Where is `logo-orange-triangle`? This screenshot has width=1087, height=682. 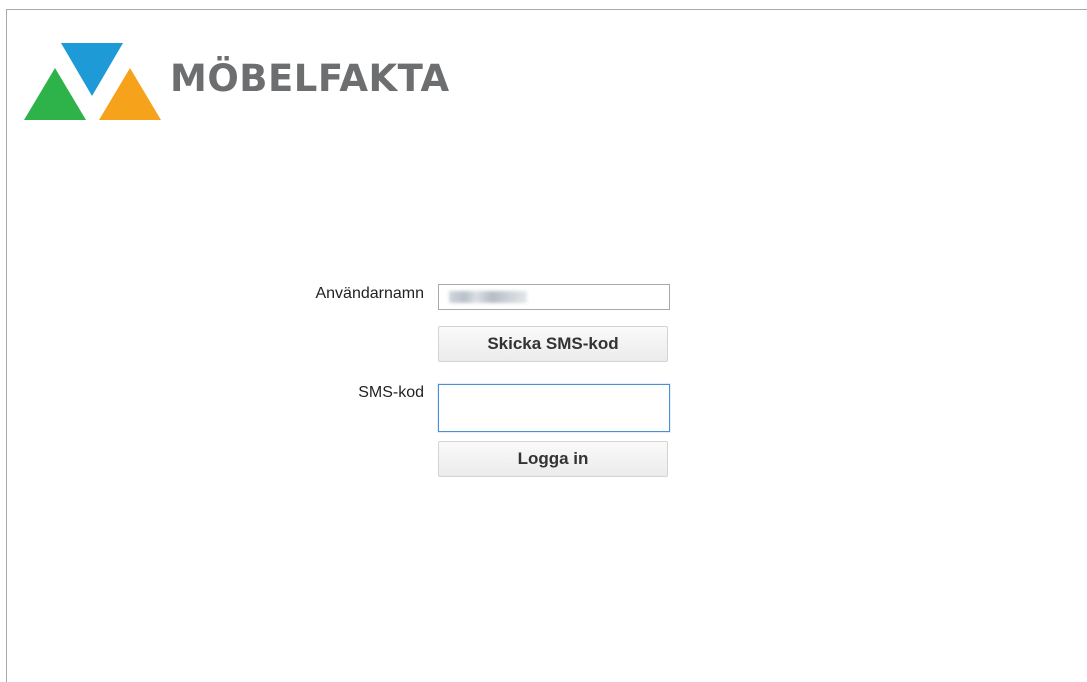
logo-orange-triangle is located at coordinates (130, 94).